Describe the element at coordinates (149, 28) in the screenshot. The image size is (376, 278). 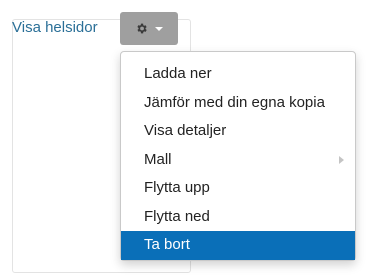
I see `actions-menu-button` at that location.